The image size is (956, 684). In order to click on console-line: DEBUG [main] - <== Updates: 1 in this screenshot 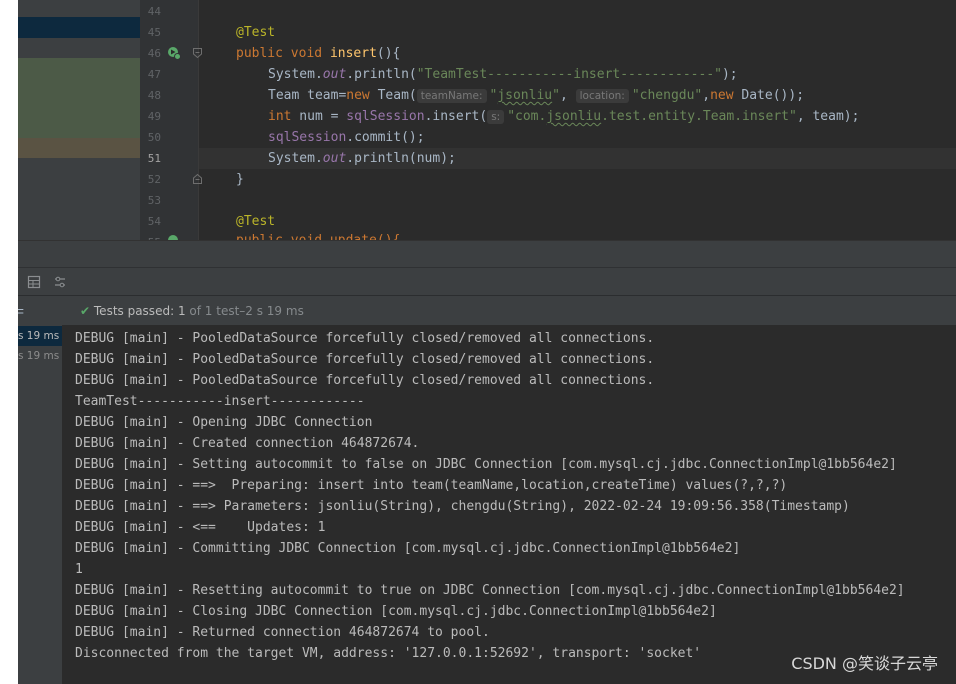, I will do `click(200, 527)`.